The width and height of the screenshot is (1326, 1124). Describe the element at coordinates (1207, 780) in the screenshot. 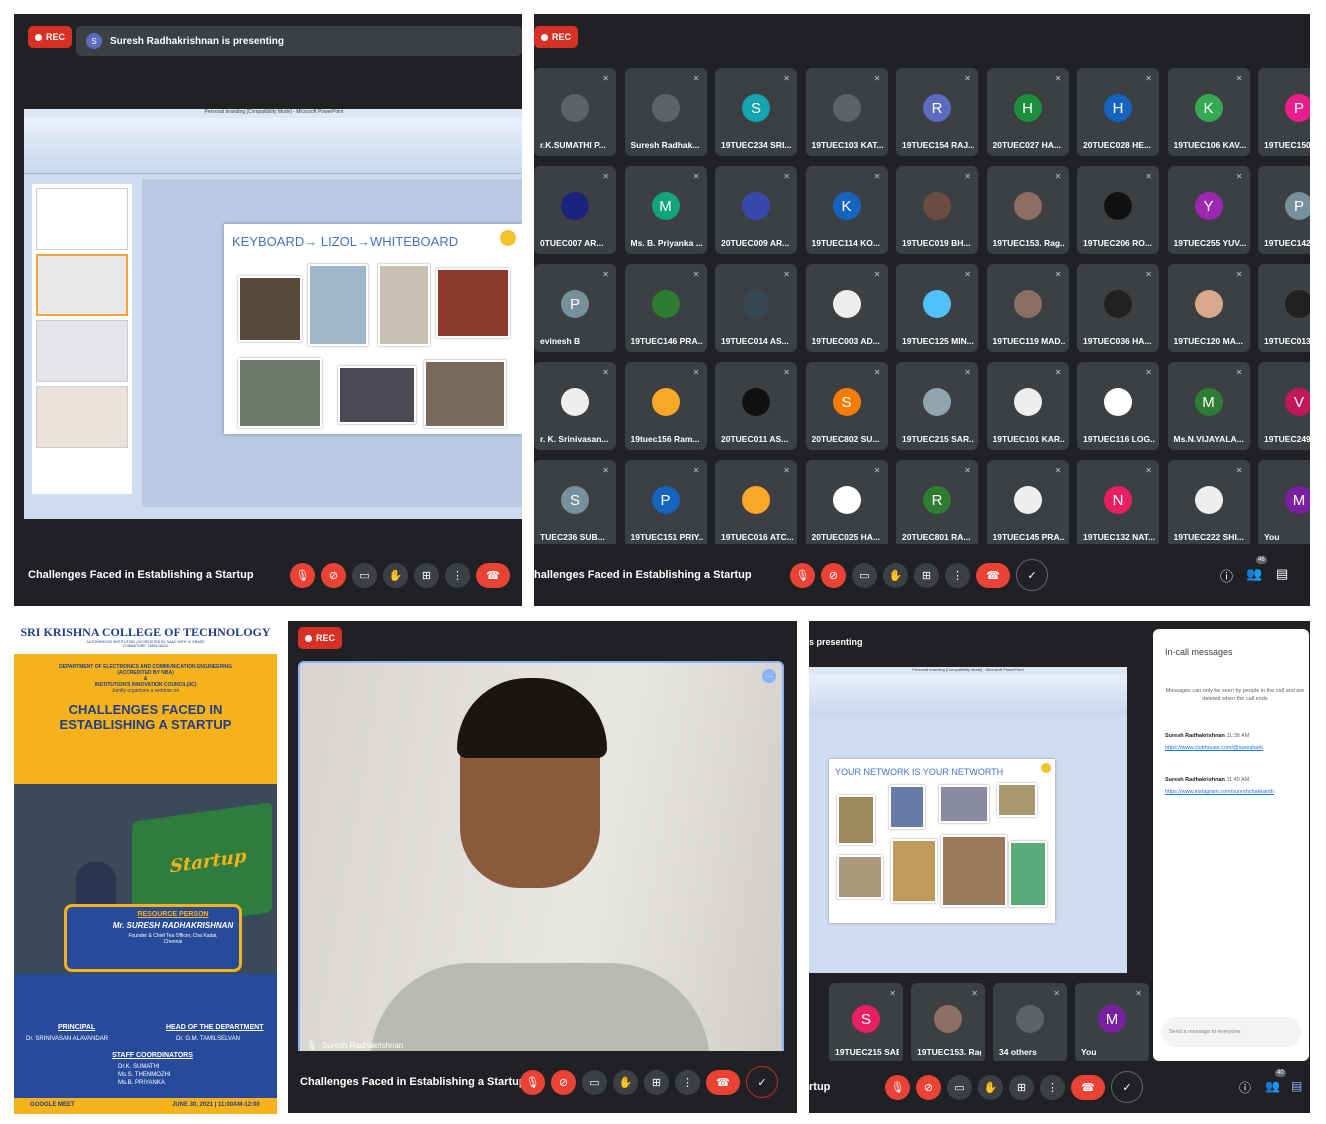

I see `message-sender: Suresh Radhakrishnan 11:40 AM` at that location.